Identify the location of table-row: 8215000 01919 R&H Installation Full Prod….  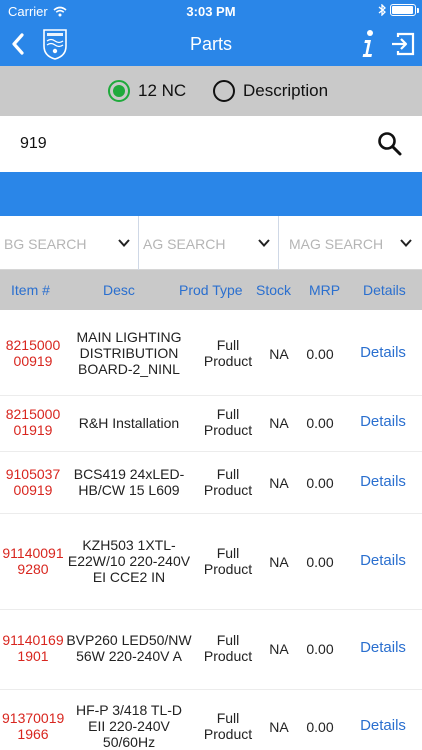
(211, 424).